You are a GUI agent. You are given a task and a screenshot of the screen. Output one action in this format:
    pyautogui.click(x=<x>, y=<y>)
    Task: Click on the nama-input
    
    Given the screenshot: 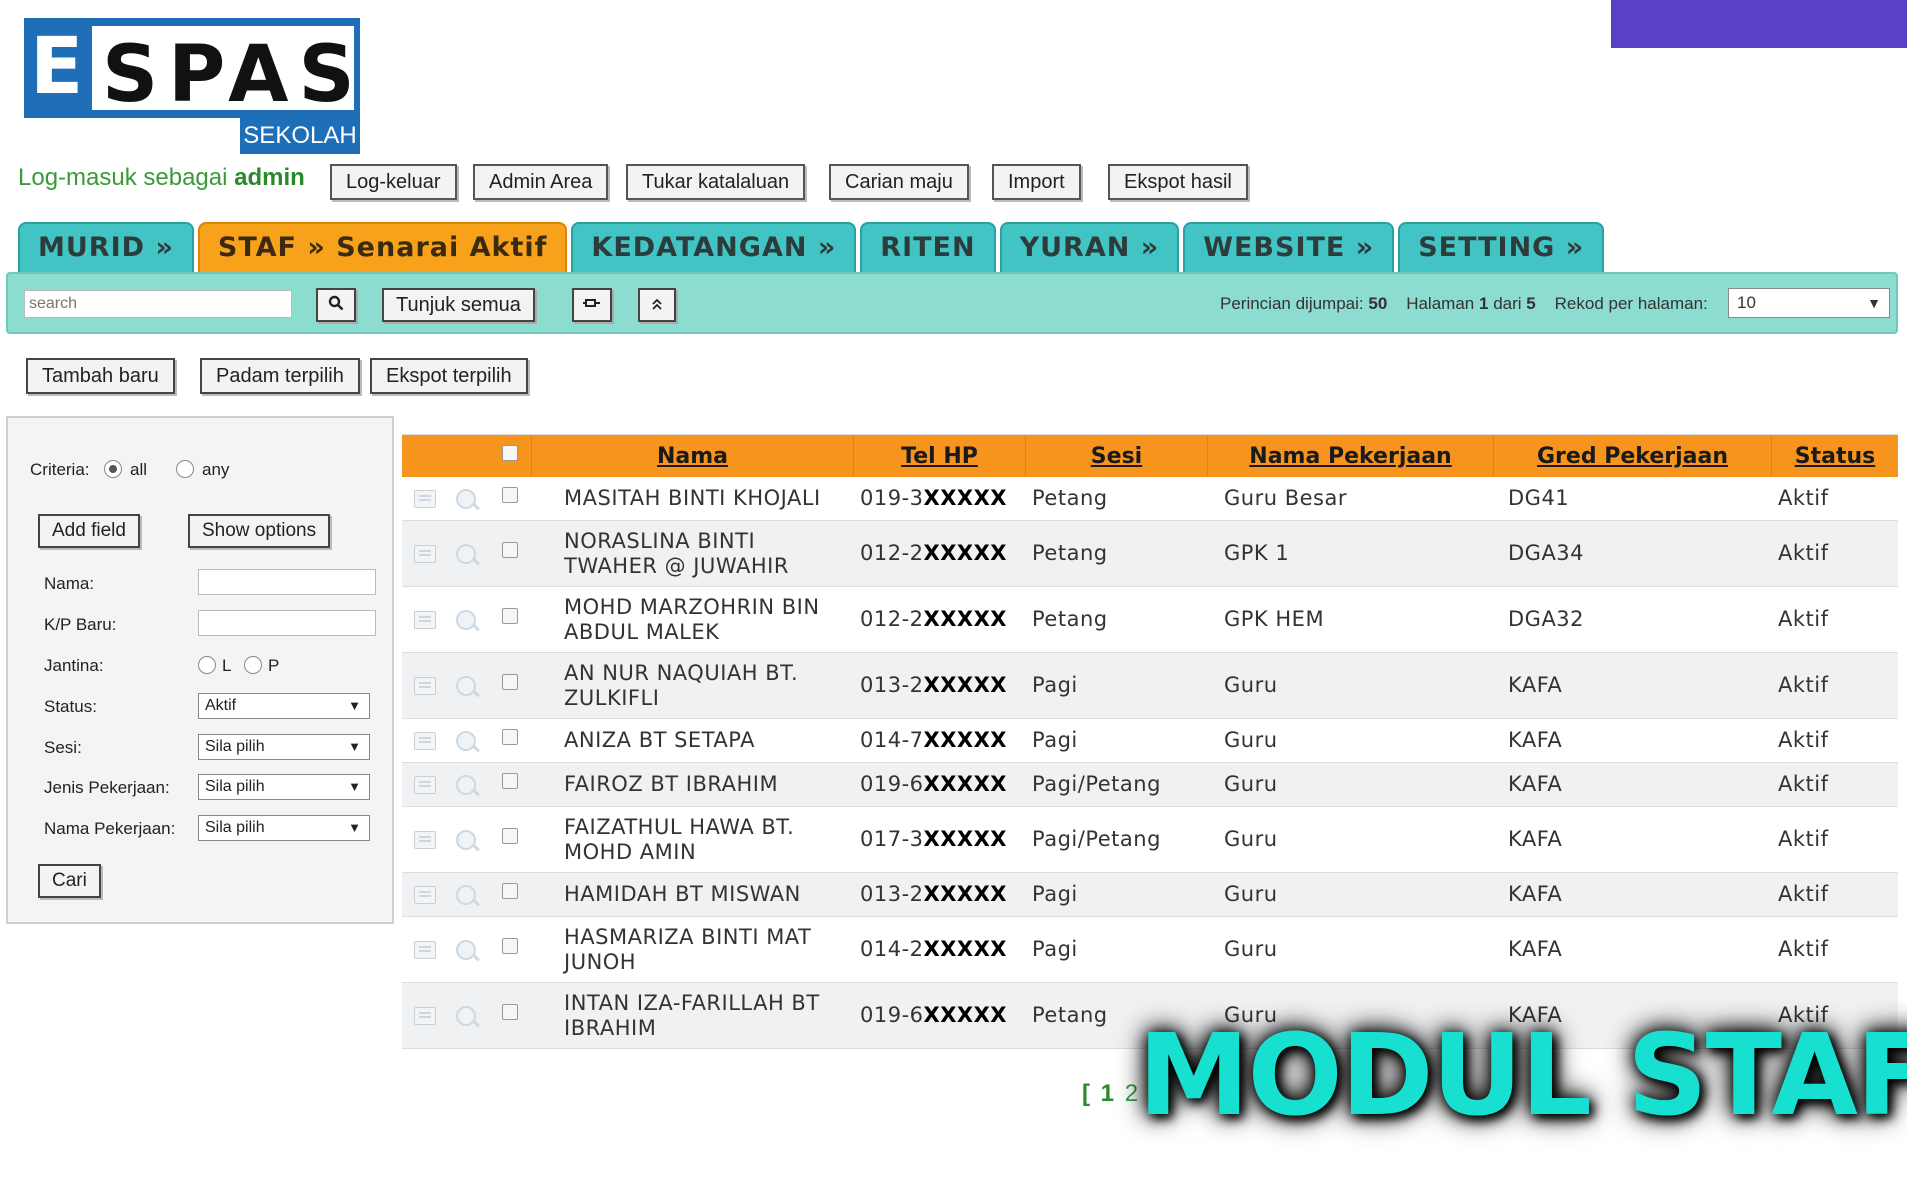 What is the action you would take?
    pyautogui.click(x=287, y=582)
    